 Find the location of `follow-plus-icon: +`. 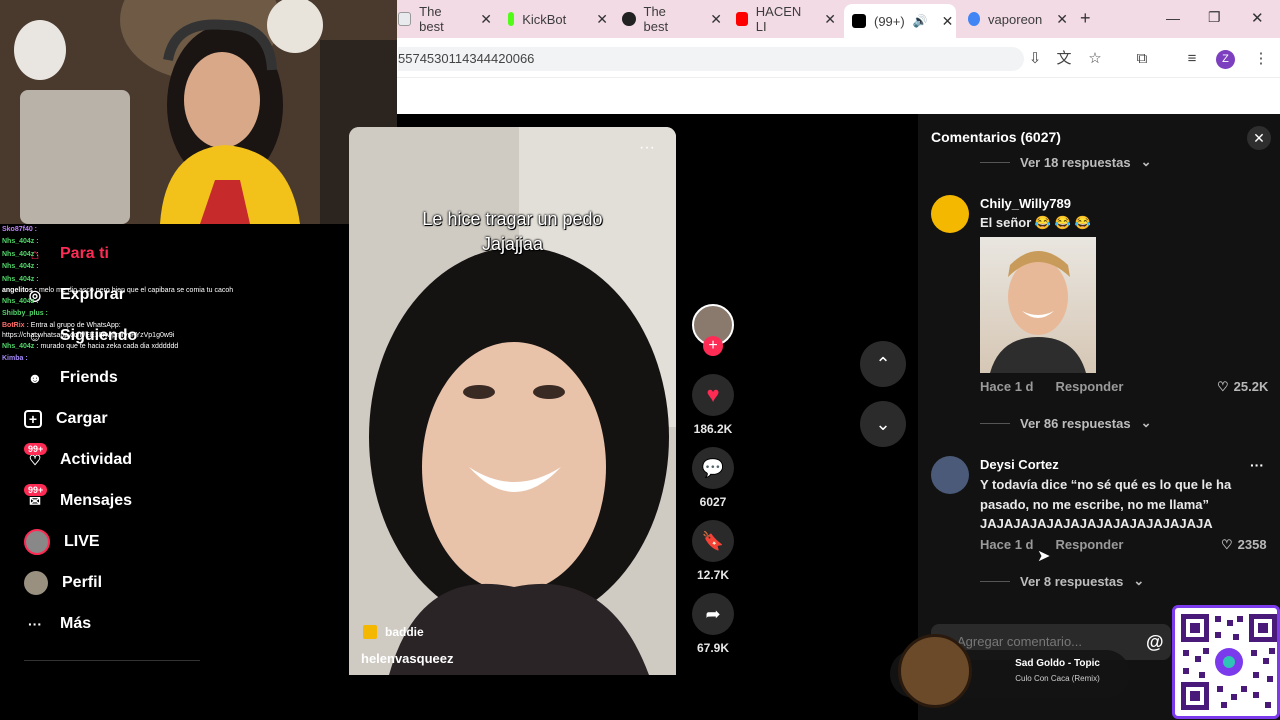

follow-plus-icon: + is located at coordinates (713, 346).